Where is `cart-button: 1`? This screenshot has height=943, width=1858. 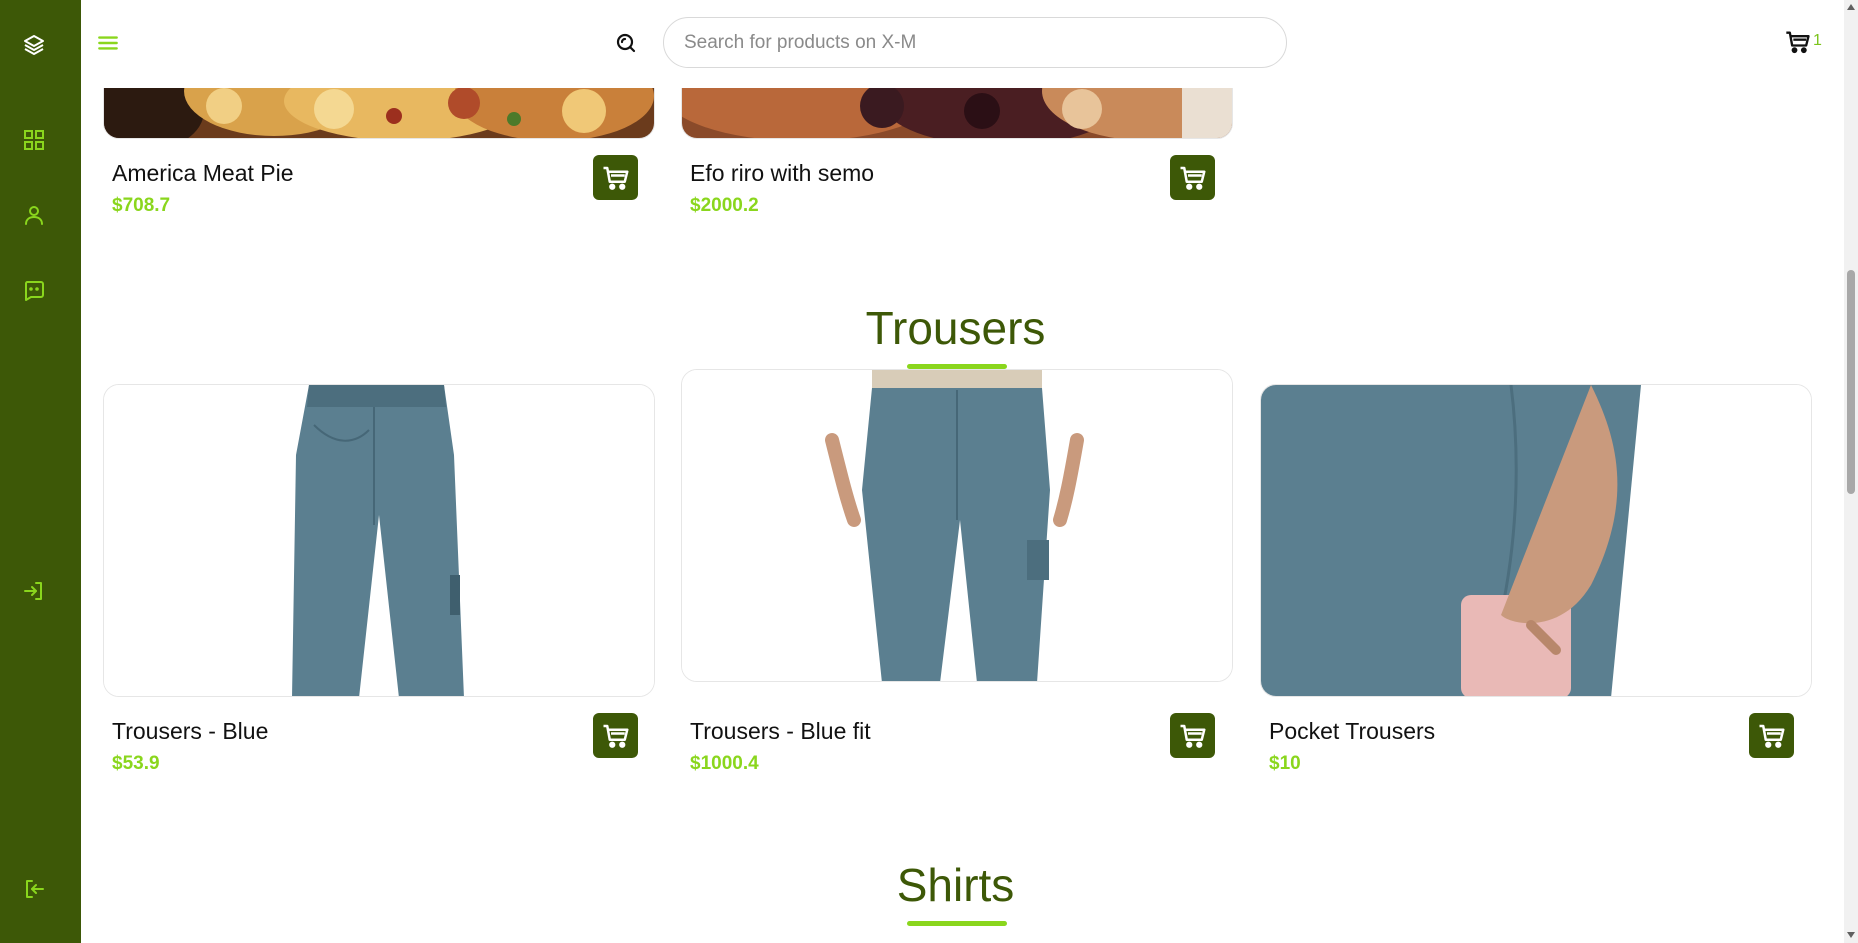
cart-button: 1 is located at coordinates (1807, 43).